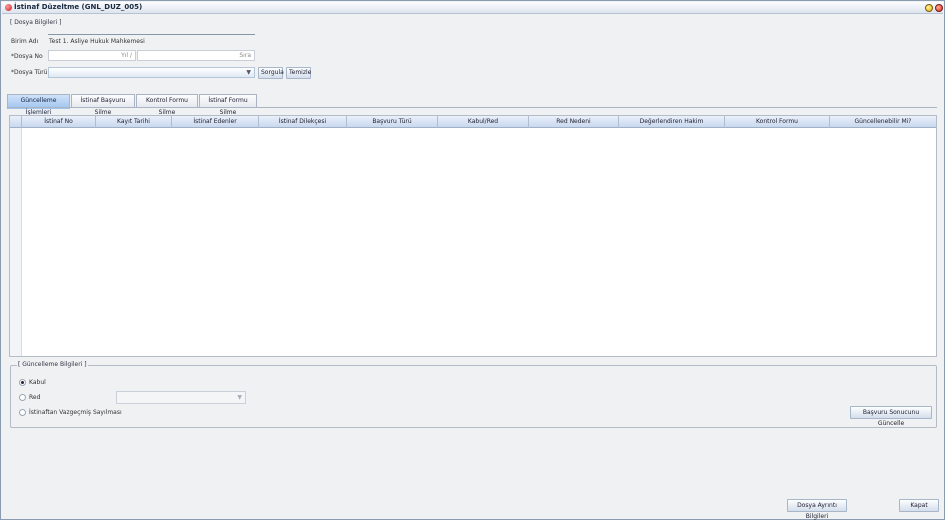  I want to click on minimize-button, so click(929, 8).